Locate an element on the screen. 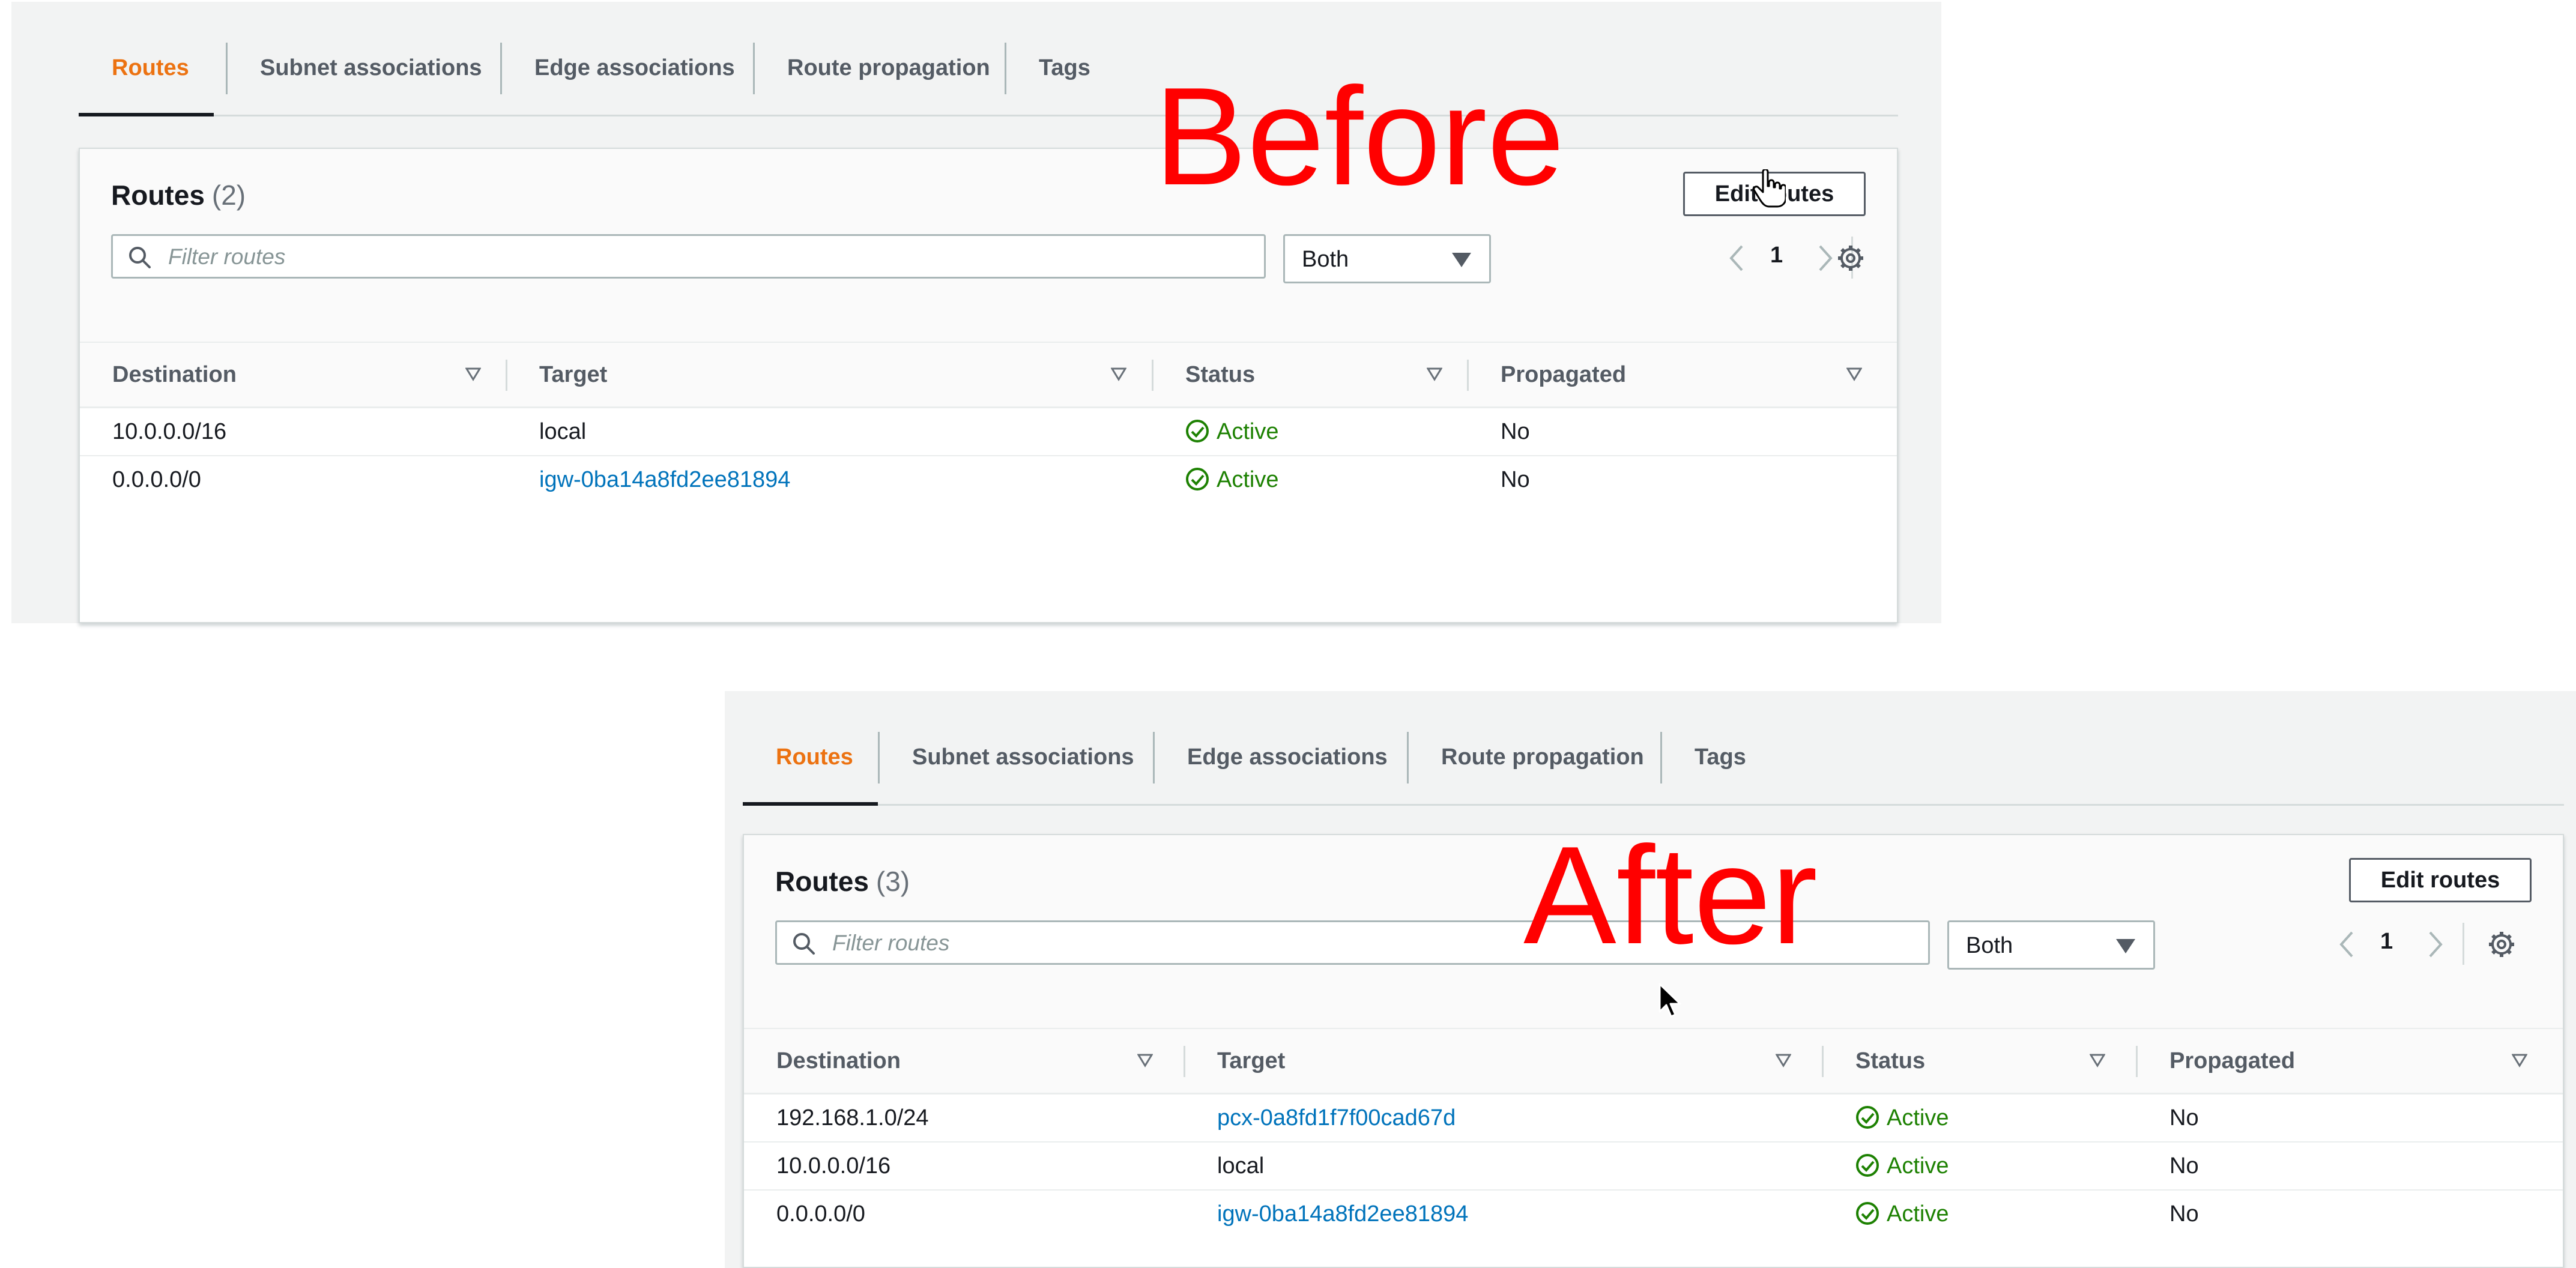 The image size is (2576, 1268). active-tab-underline is located at coordinates (810, 804).